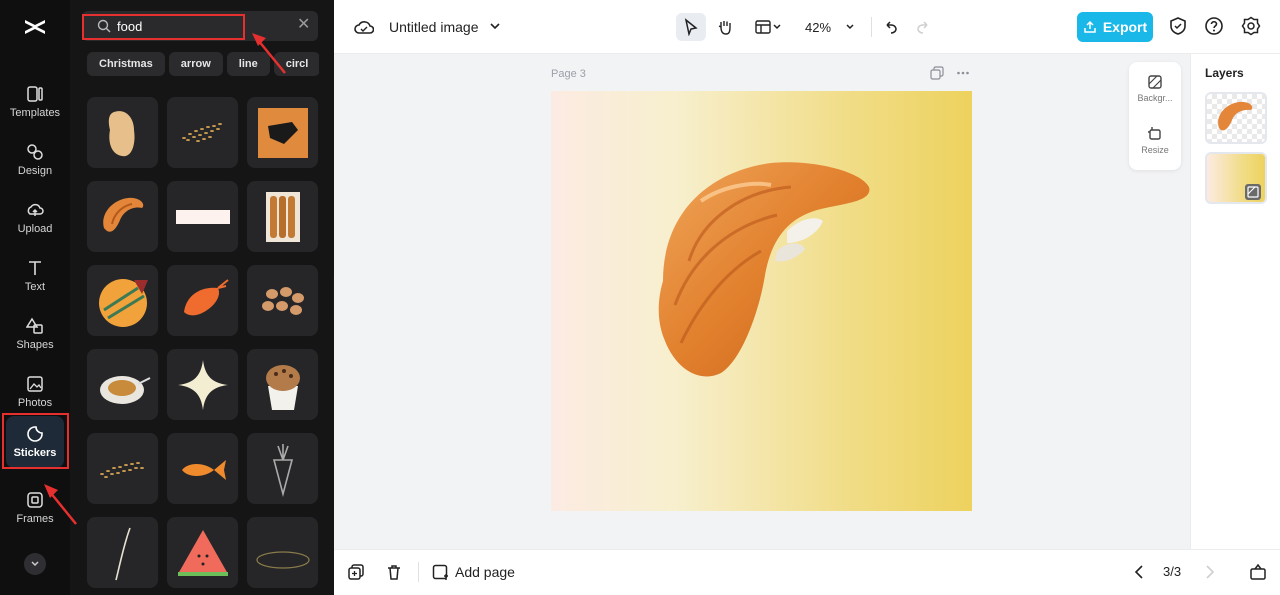  I want to click on sticker-sparkle, so click(202, 384).